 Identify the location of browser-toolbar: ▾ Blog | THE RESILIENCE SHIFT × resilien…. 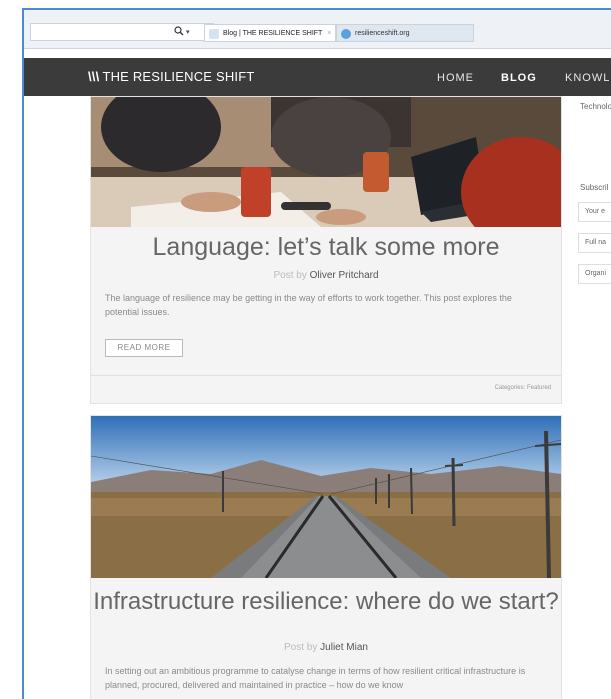
(317, 29).